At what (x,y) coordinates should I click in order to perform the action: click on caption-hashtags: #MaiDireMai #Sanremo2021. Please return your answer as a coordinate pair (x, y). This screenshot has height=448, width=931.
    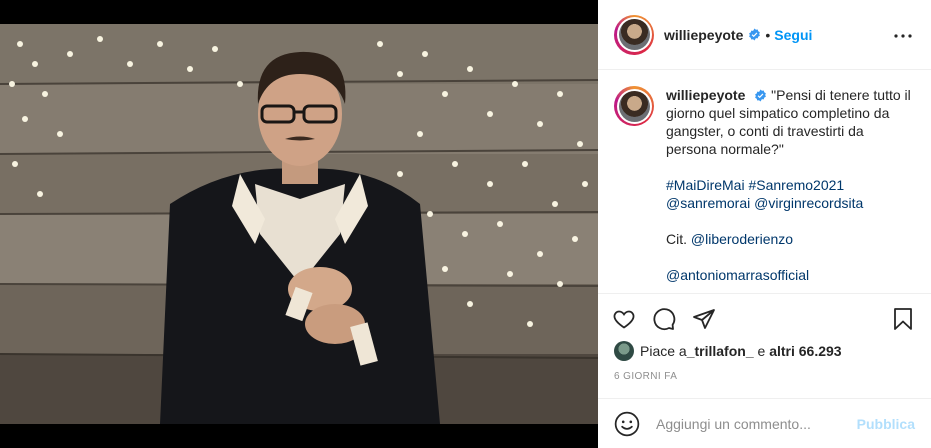
    Looking at the image, I should click on (755, 185).